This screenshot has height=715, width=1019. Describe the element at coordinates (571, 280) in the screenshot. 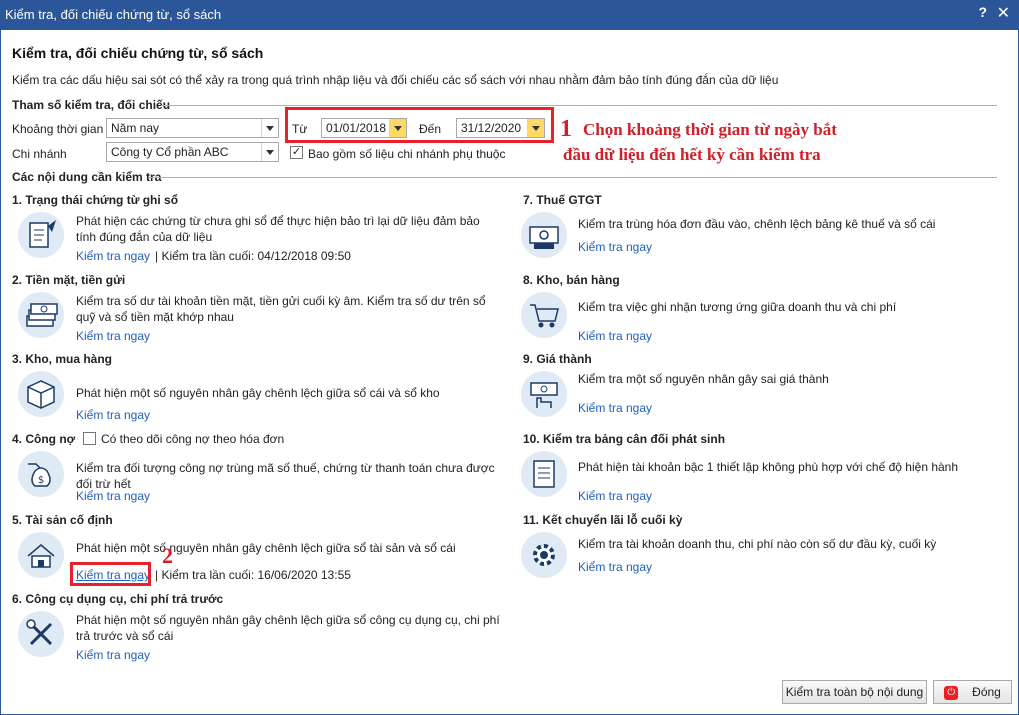

I see `item-8-title: 8. Kho, bán hàng` at that location.